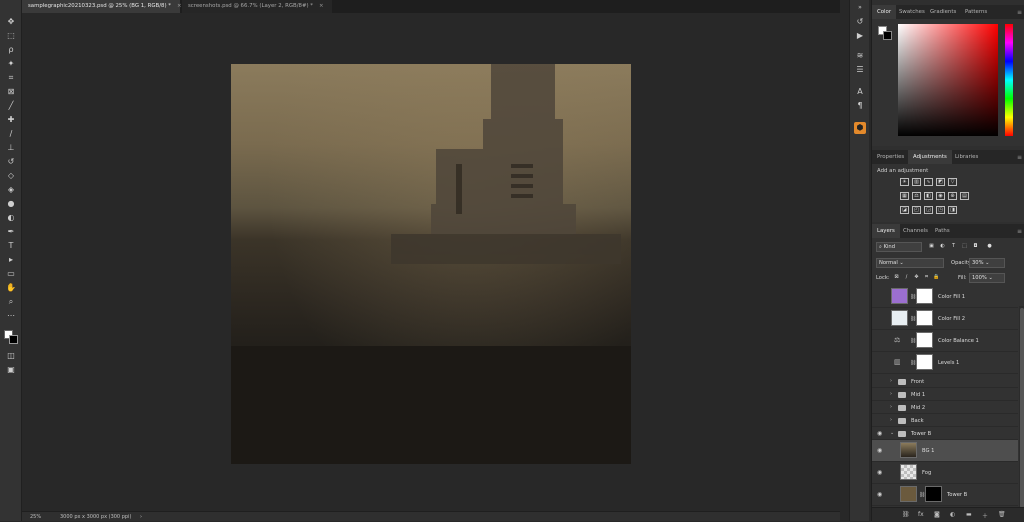 The height and width of the screenshot is (522, 1024). I want to click on layer-row-color-fill-1: ⛓ Color Fill 1, so click(945, 297).